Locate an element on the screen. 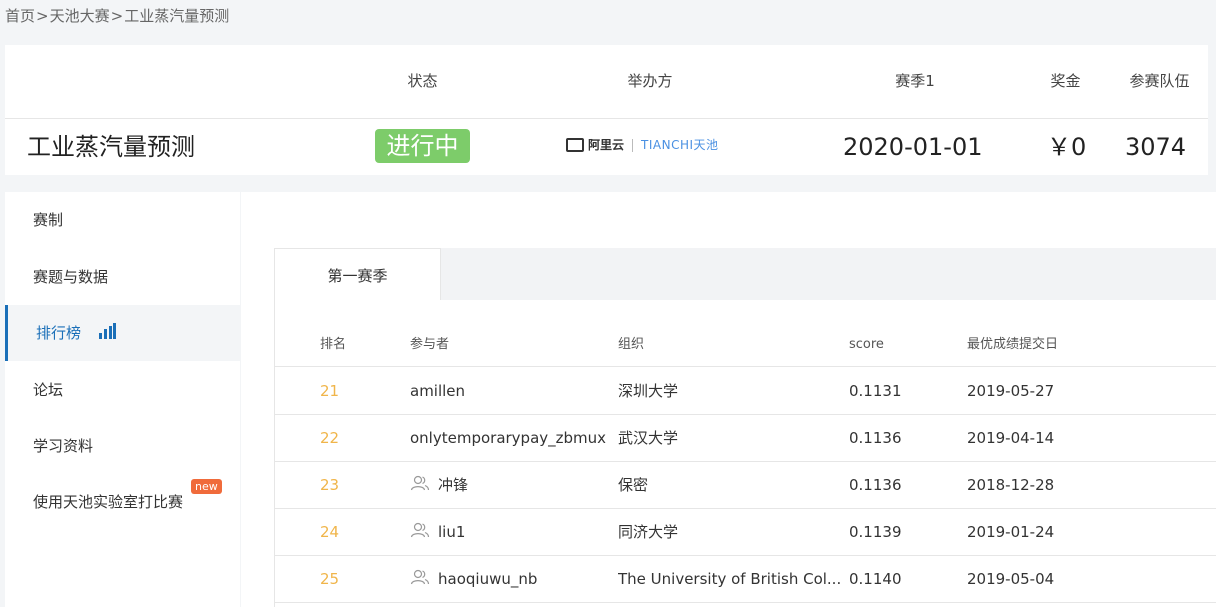  aliyun-logo-icon is located at coordinates (575, 144).